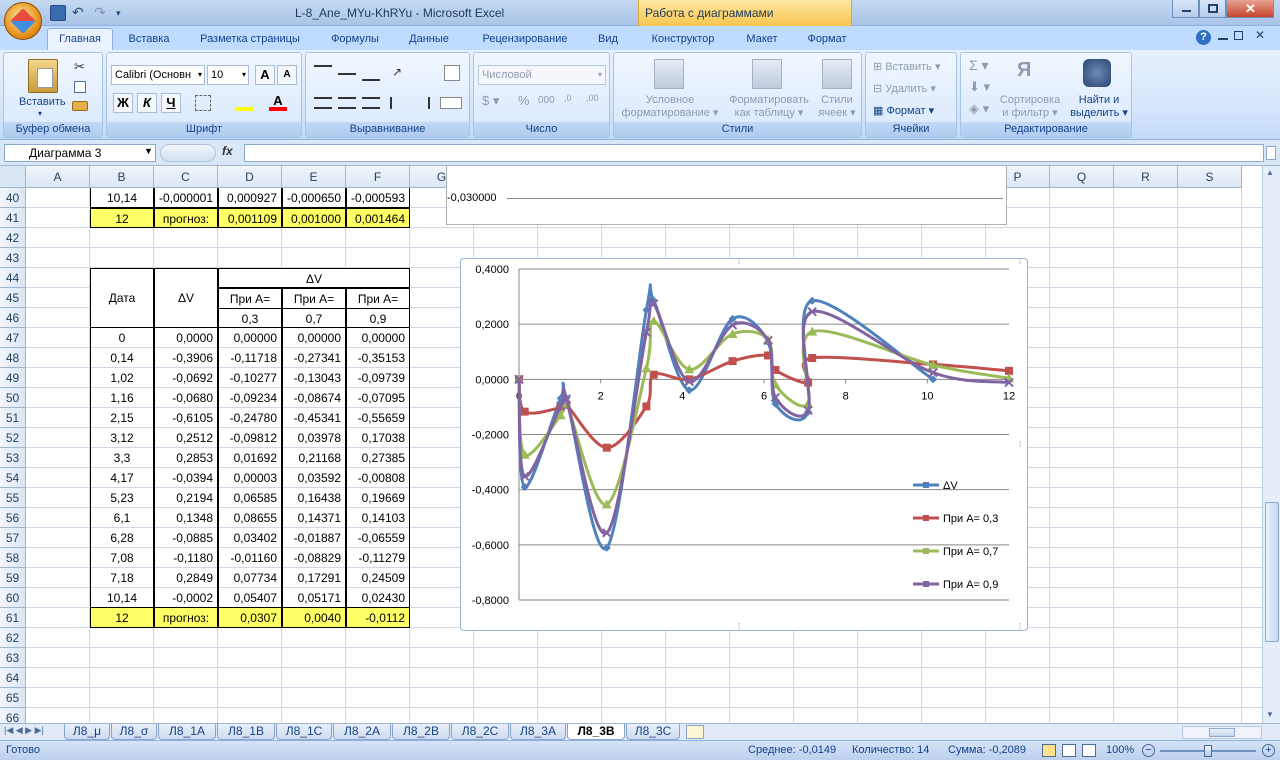 The height and width of the screenshot is (760, 1280). I want to click on tab-review: Рецензирование, so click(525, 40).